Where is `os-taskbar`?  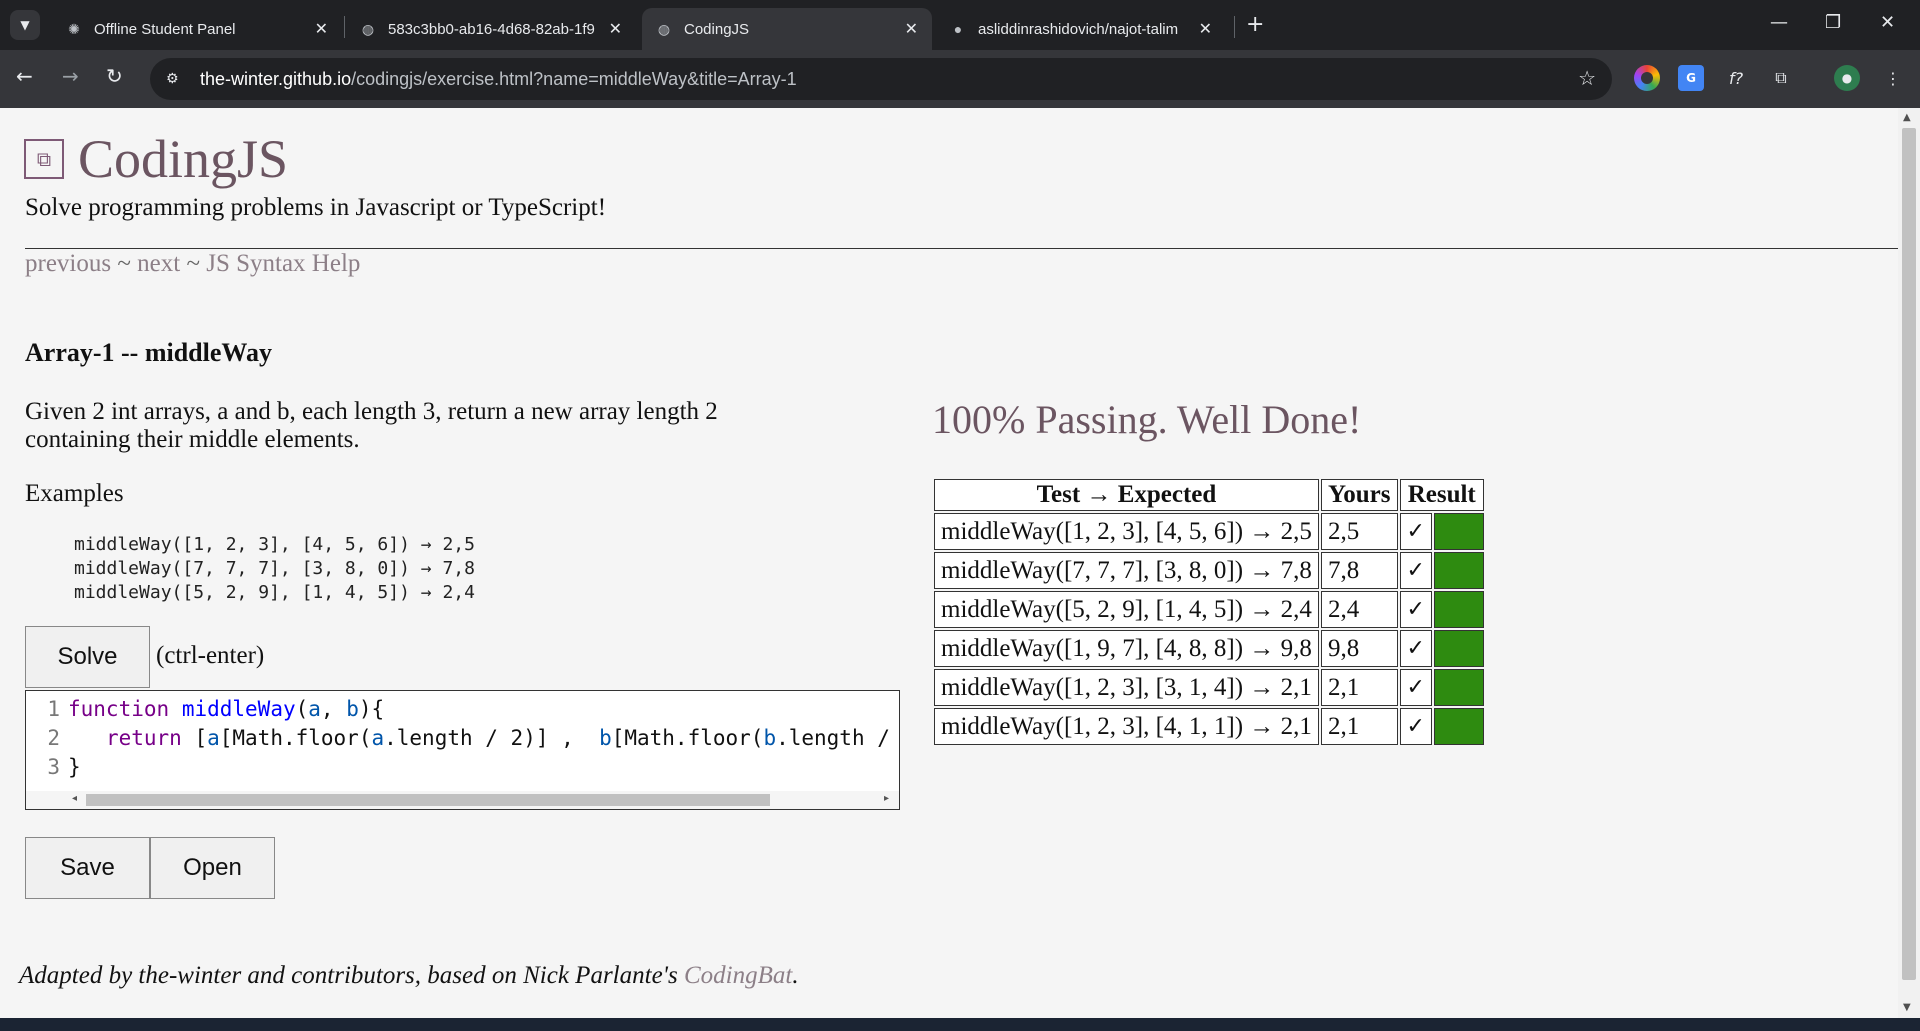
os-taskbar is located at coordinates (960, 1024).